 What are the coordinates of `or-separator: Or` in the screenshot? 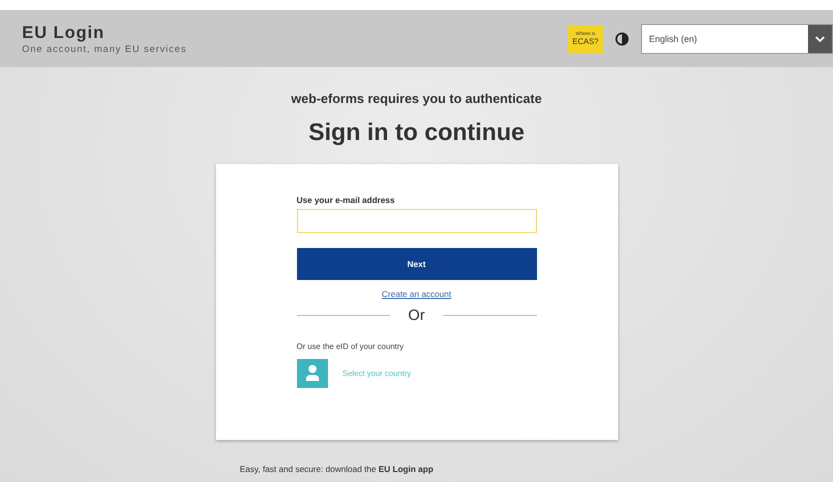 It's located at (416, 315).